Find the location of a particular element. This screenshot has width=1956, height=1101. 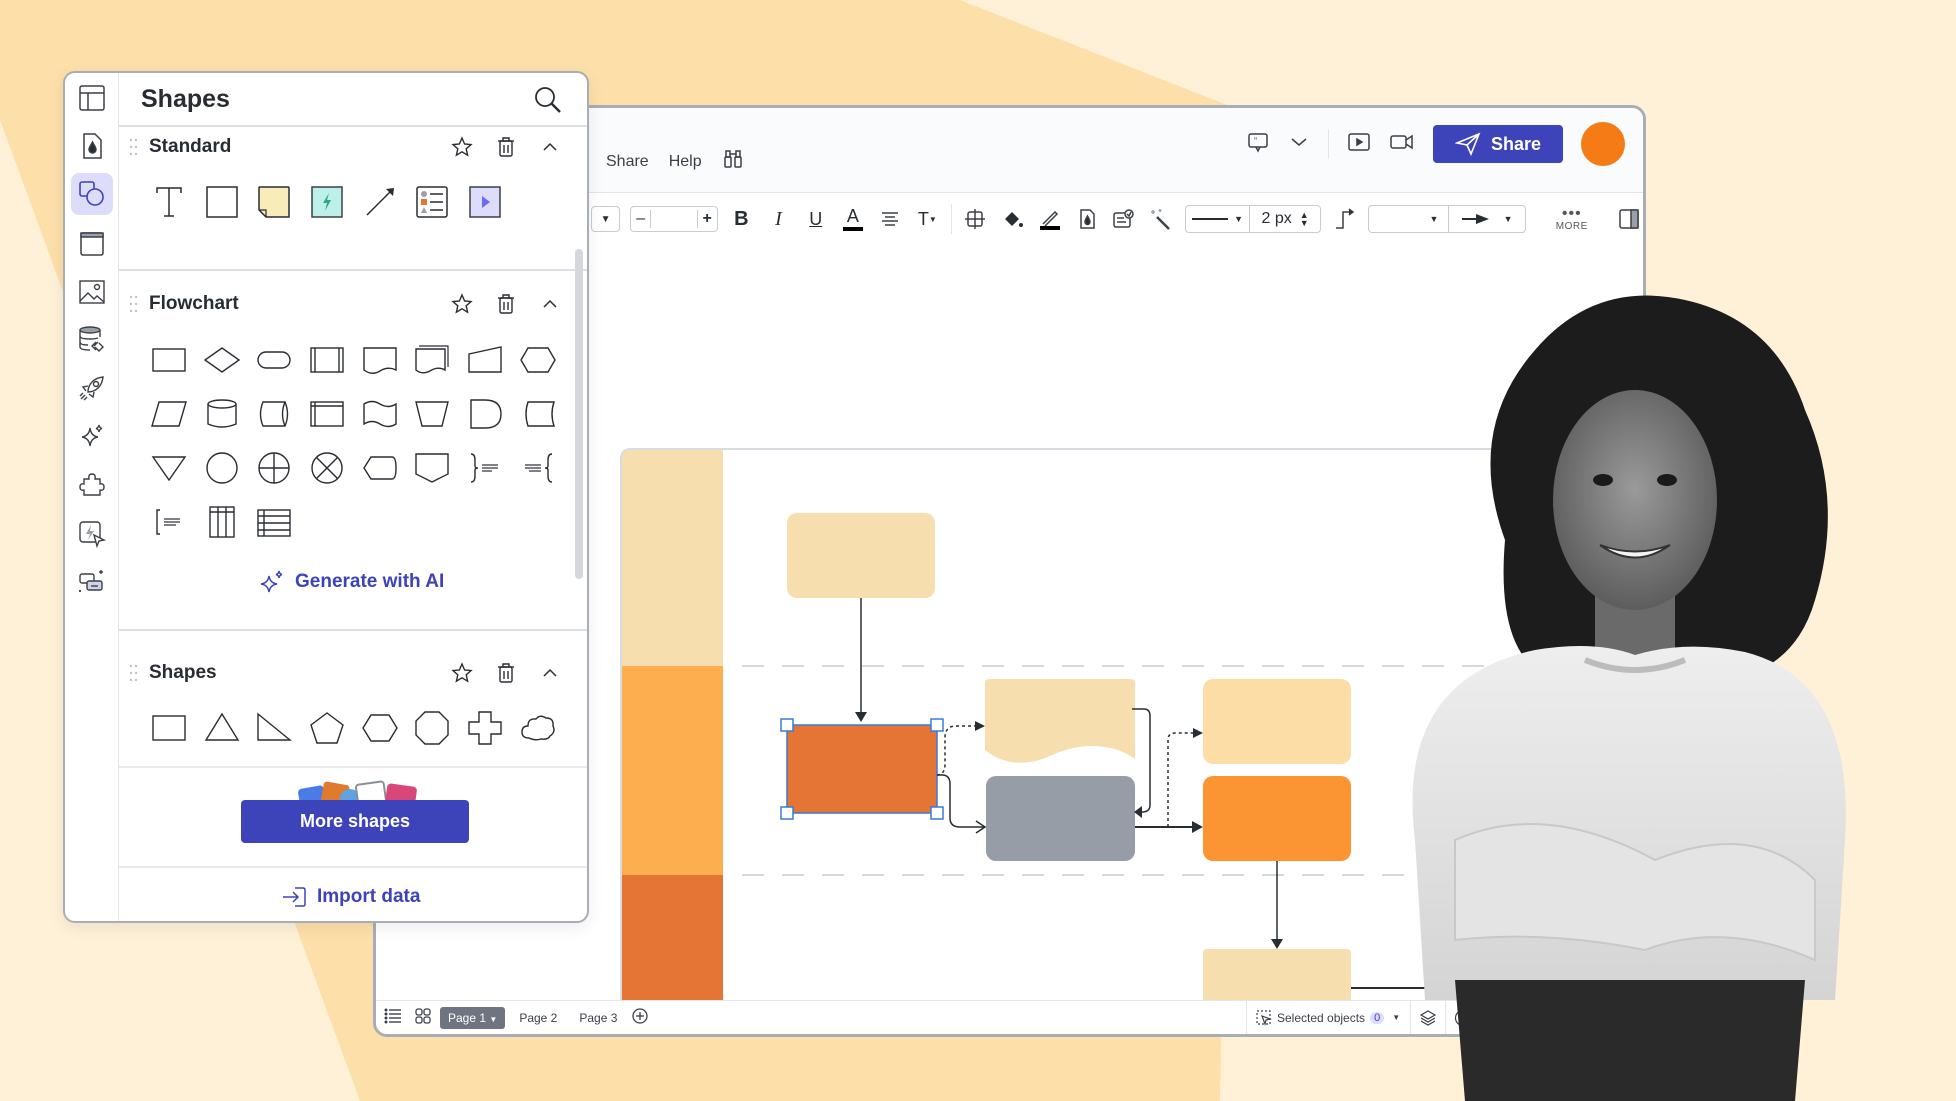

shape-arrow is located at coordinates (380, 202).